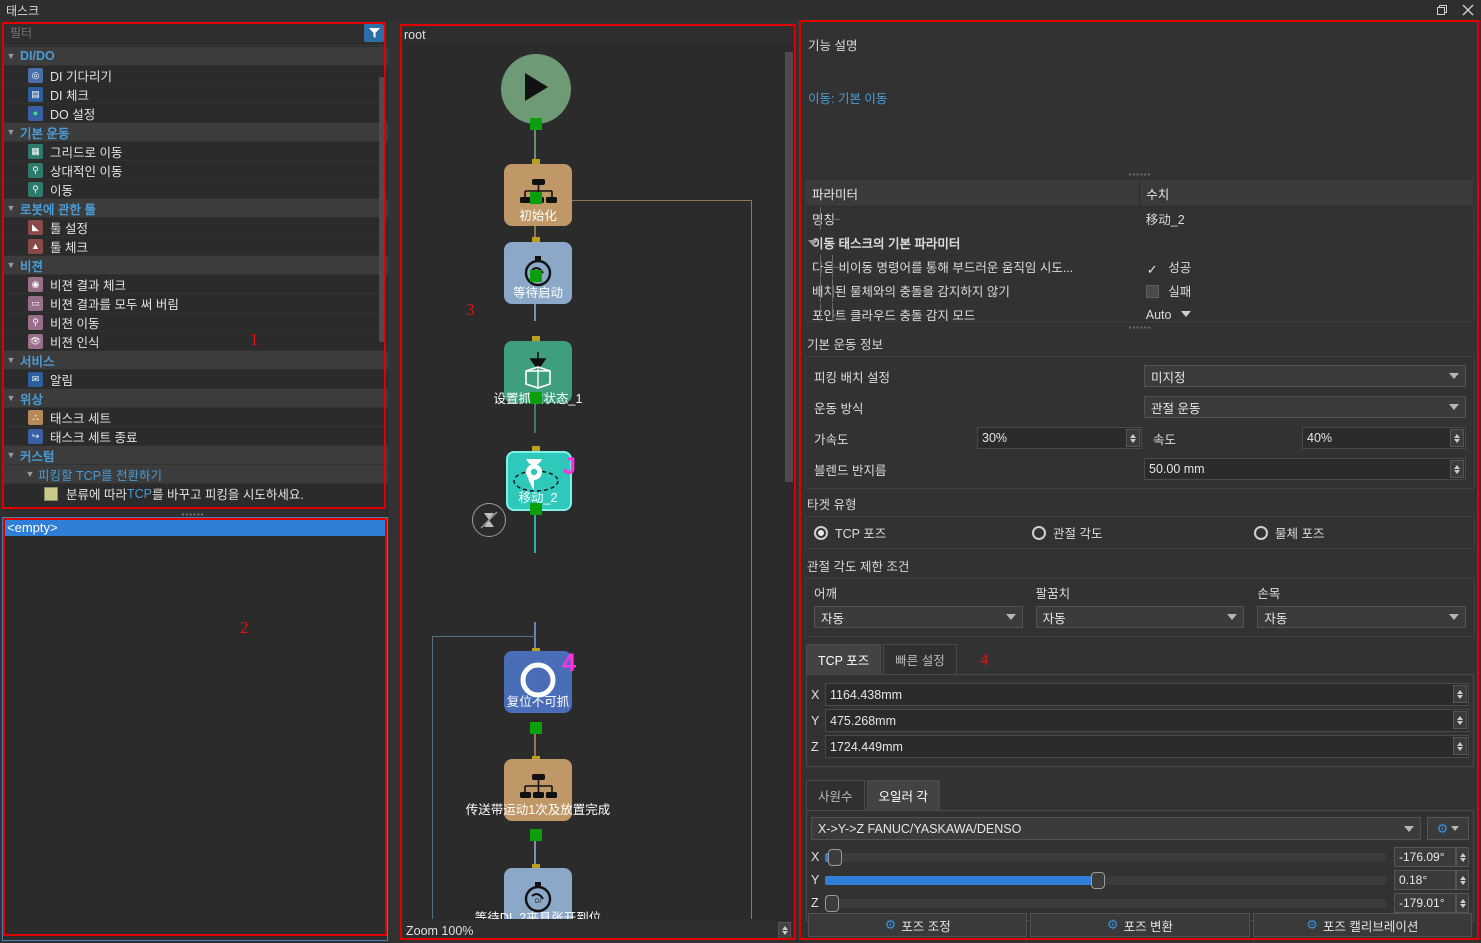 The image size is (1481, 943). Describe the element at coordinates (1425, 880) in the screenshot. I see `euler-y-value: 0.18°` at that location.